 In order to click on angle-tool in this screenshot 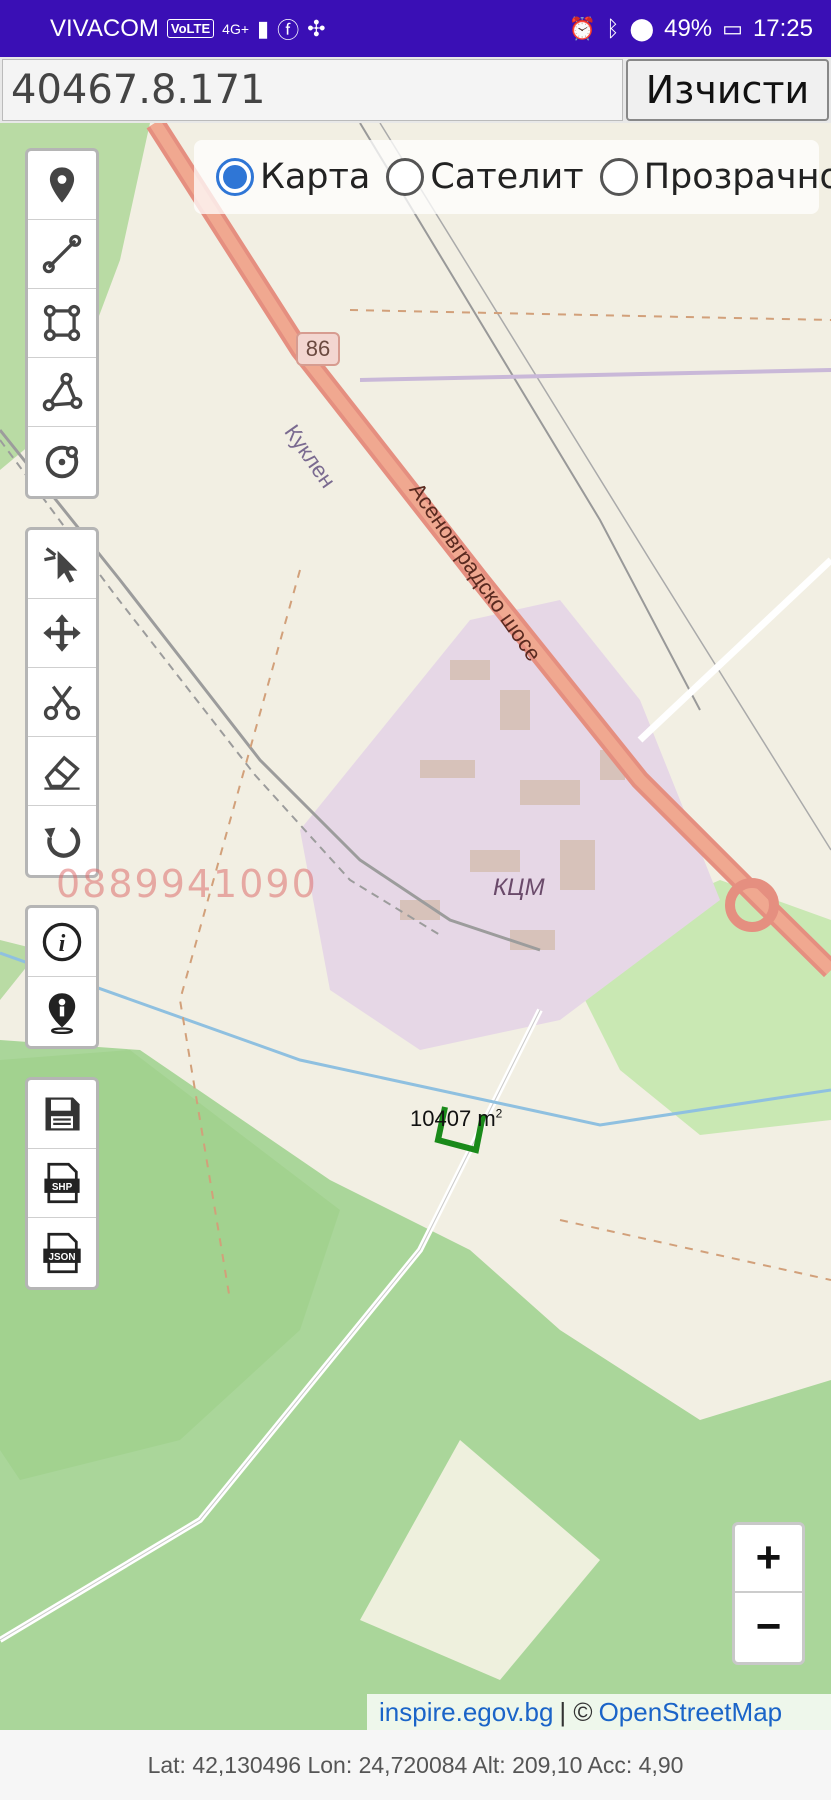, I will do `click(62, 392)`.